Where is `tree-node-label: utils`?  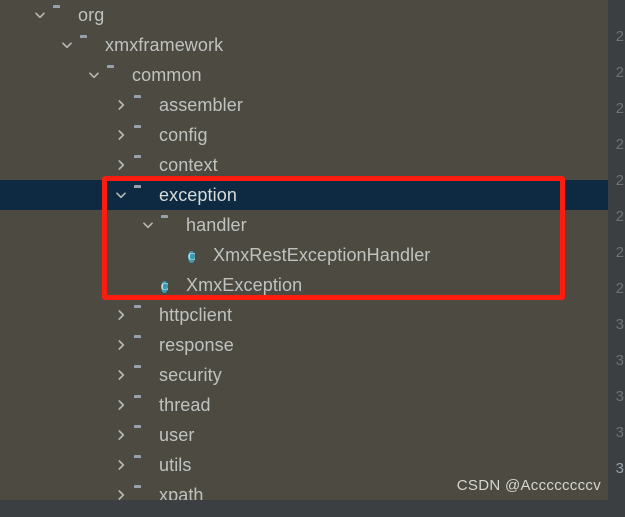
tree-node-label: utils is located at coordinates (175, 464).